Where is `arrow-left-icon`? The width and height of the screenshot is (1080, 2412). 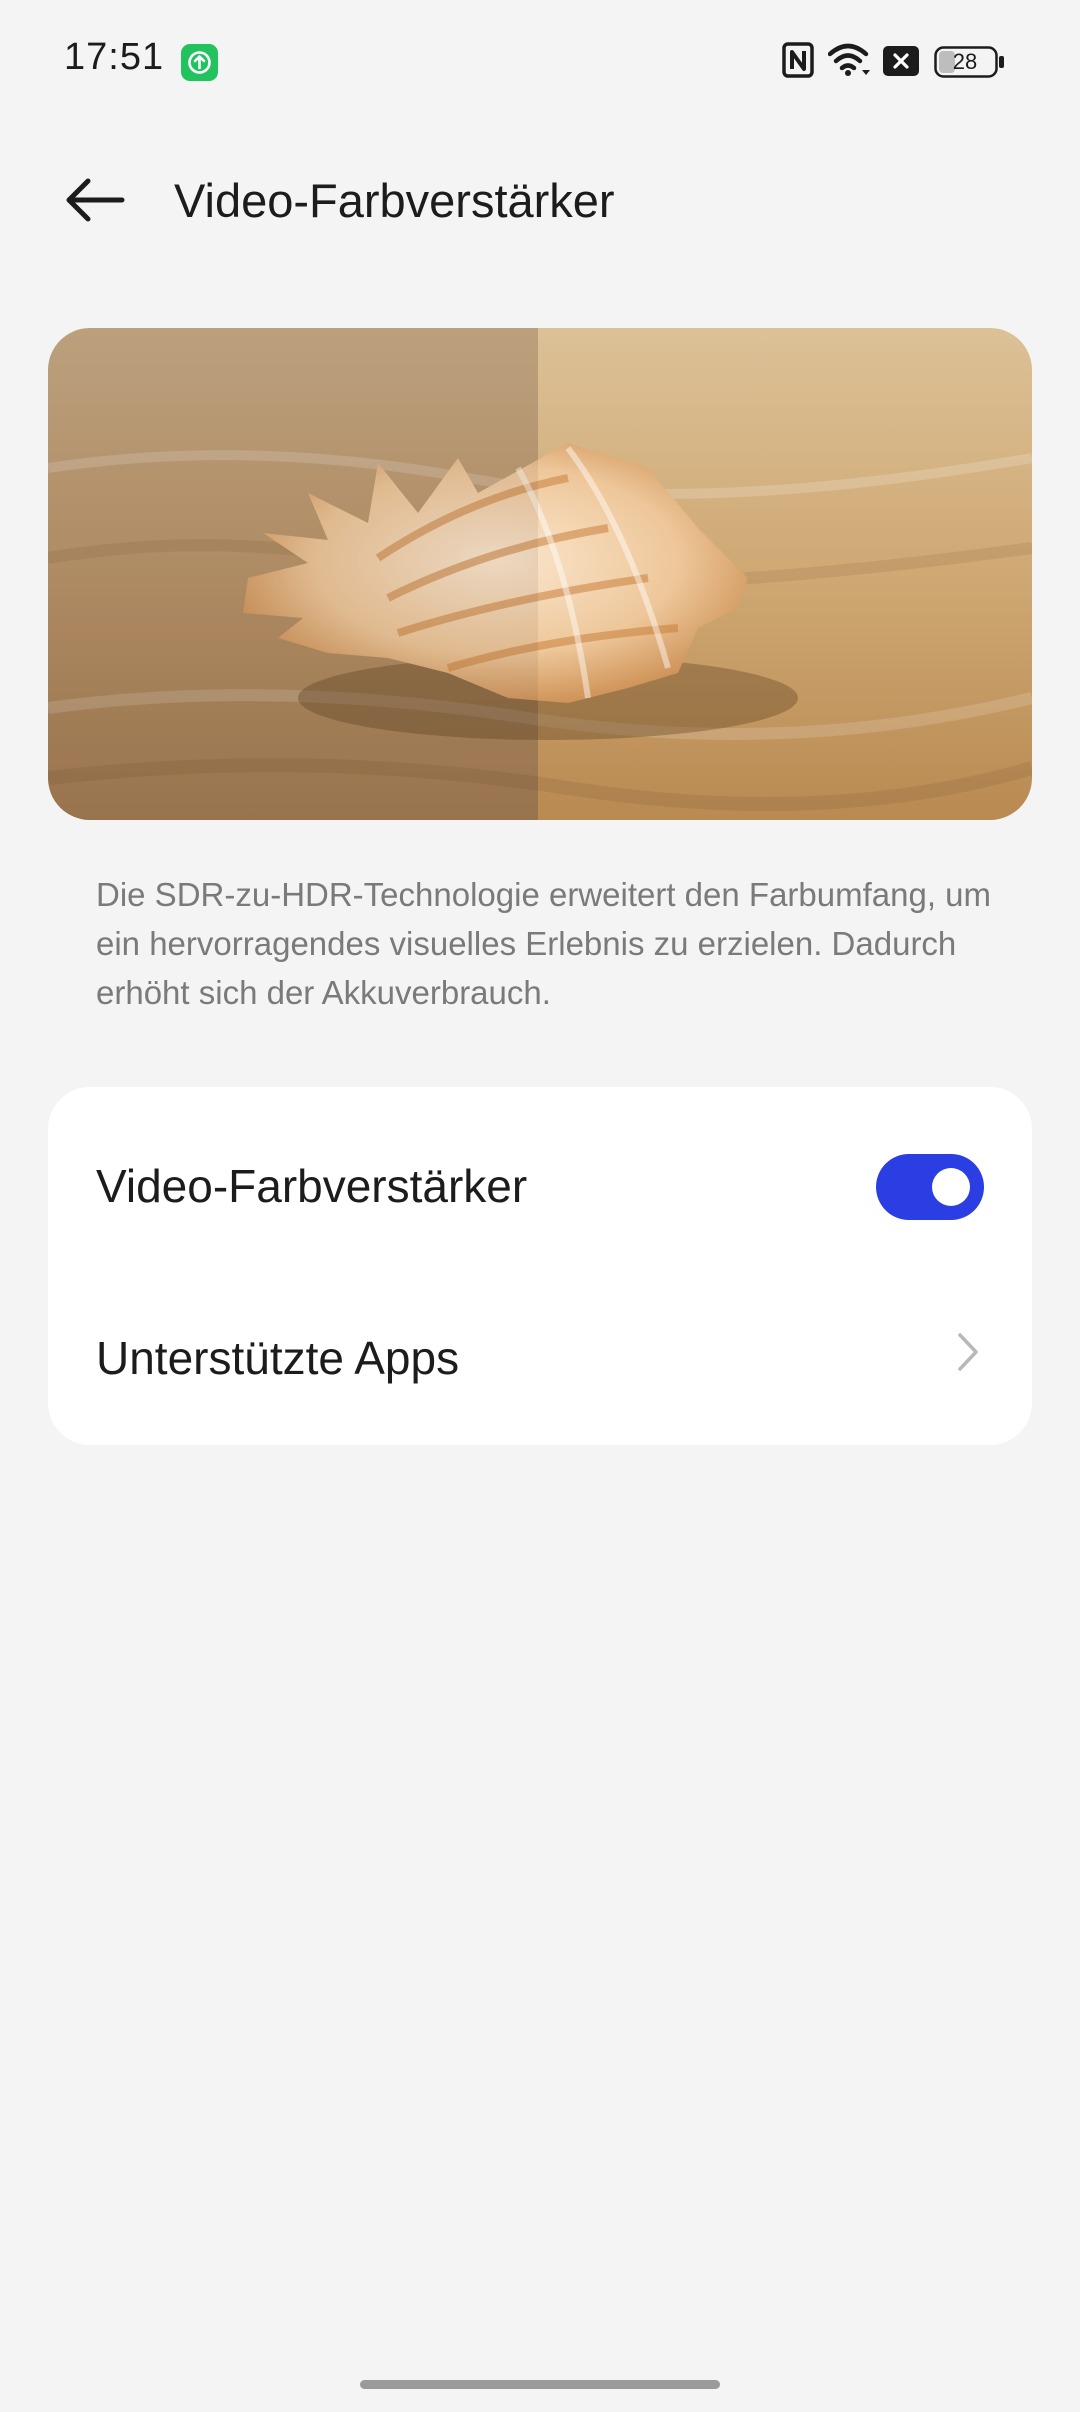 arrow-left-icon is located at coordinates (95, 200).